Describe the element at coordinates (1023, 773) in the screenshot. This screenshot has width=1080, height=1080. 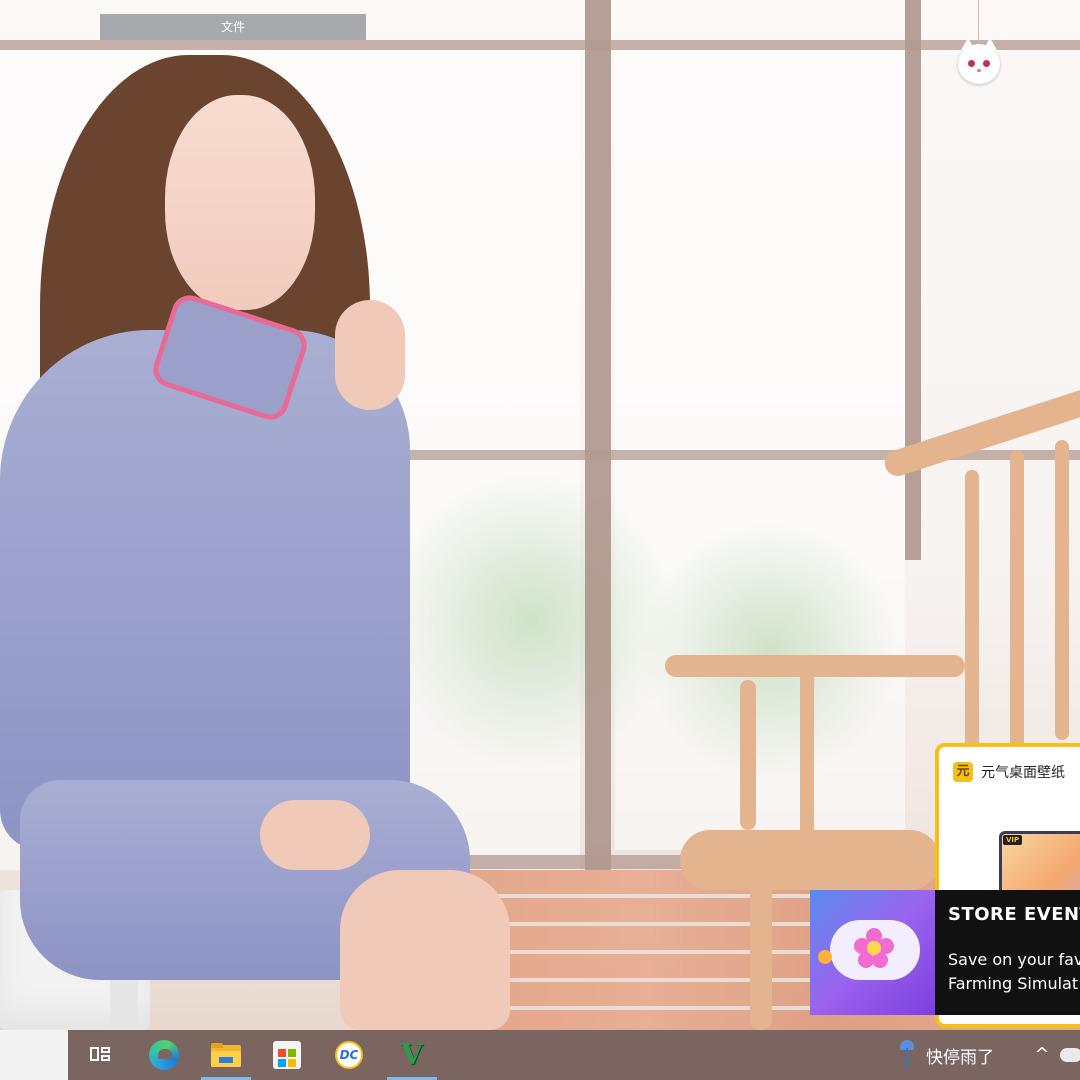
I see `notification-title: 元气桌面壁纸` at that location.